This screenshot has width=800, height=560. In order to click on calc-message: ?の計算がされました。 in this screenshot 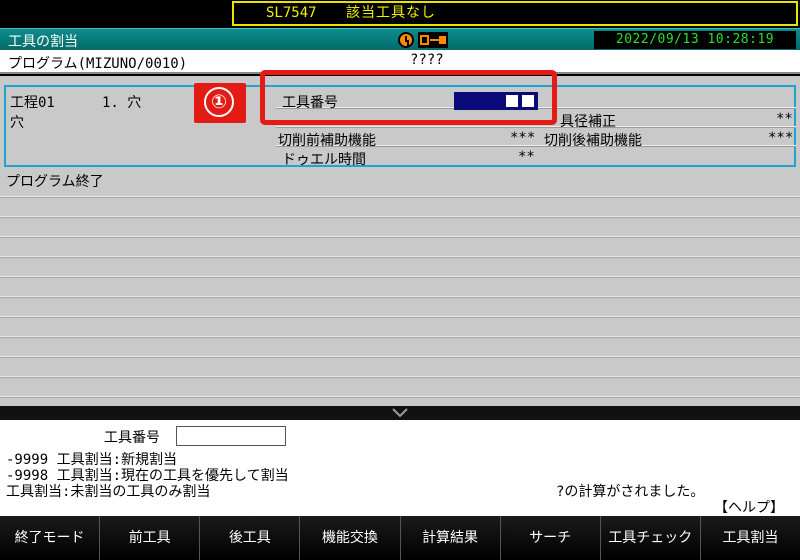, I will do `click(630, 492)`.